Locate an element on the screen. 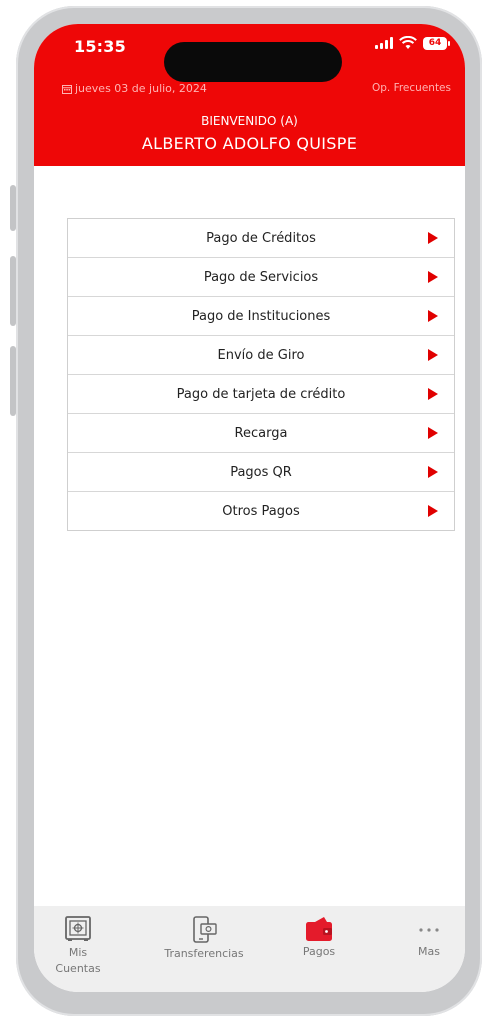  menu-item-pago-creditos: Pago de Créditos is located at coordinates (261, 238).